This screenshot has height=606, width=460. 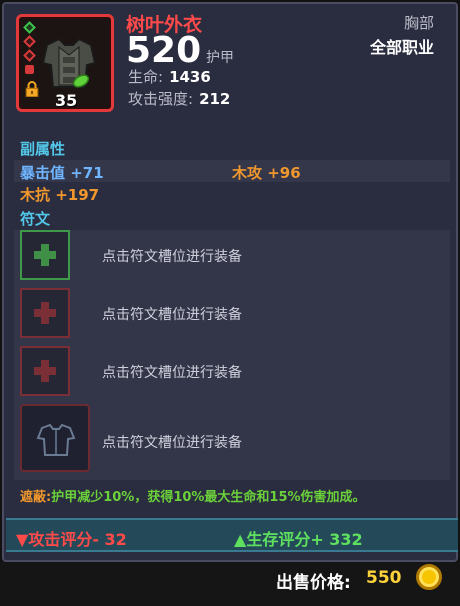 I want to click on set-effect: 遮蔽:护甲减少10%，获得10%最大生命和15%伤害加成。, so click(x=193, y=495).